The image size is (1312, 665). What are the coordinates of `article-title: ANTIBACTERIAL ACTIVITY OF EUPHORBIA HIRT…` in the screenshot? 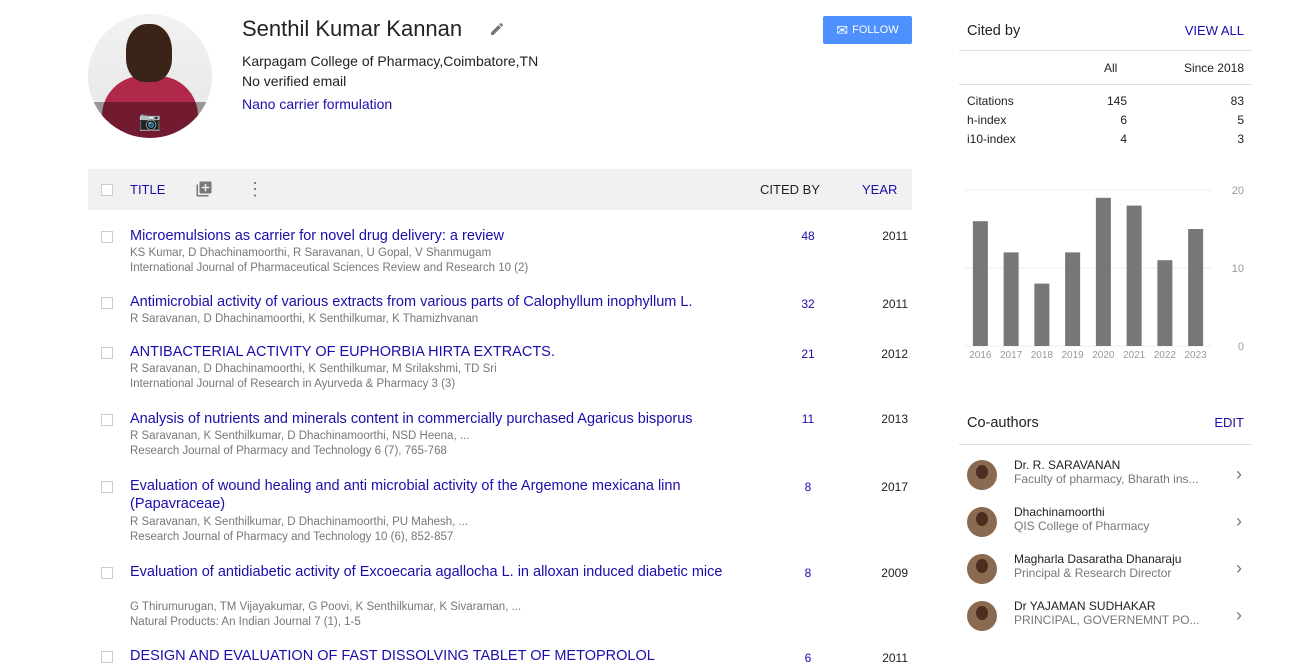 It's located at (440, 352).